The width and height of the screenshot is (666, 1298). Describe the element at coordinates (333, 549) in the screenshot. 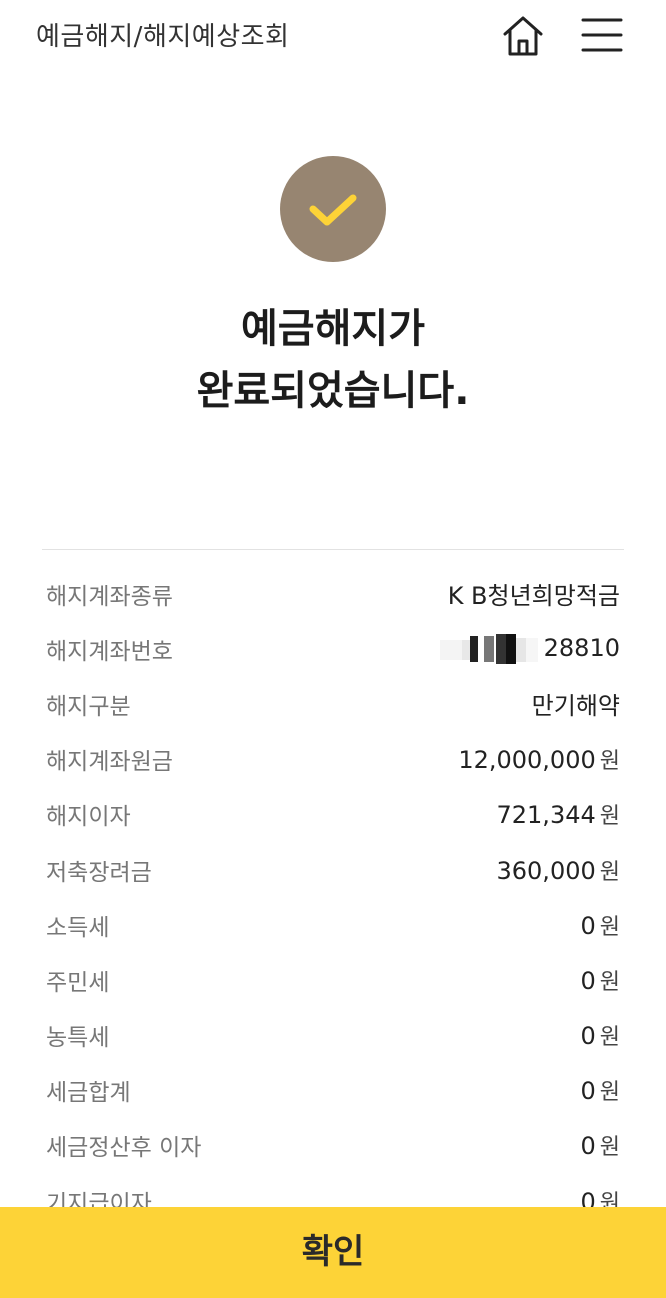

I see `divider` at that location.